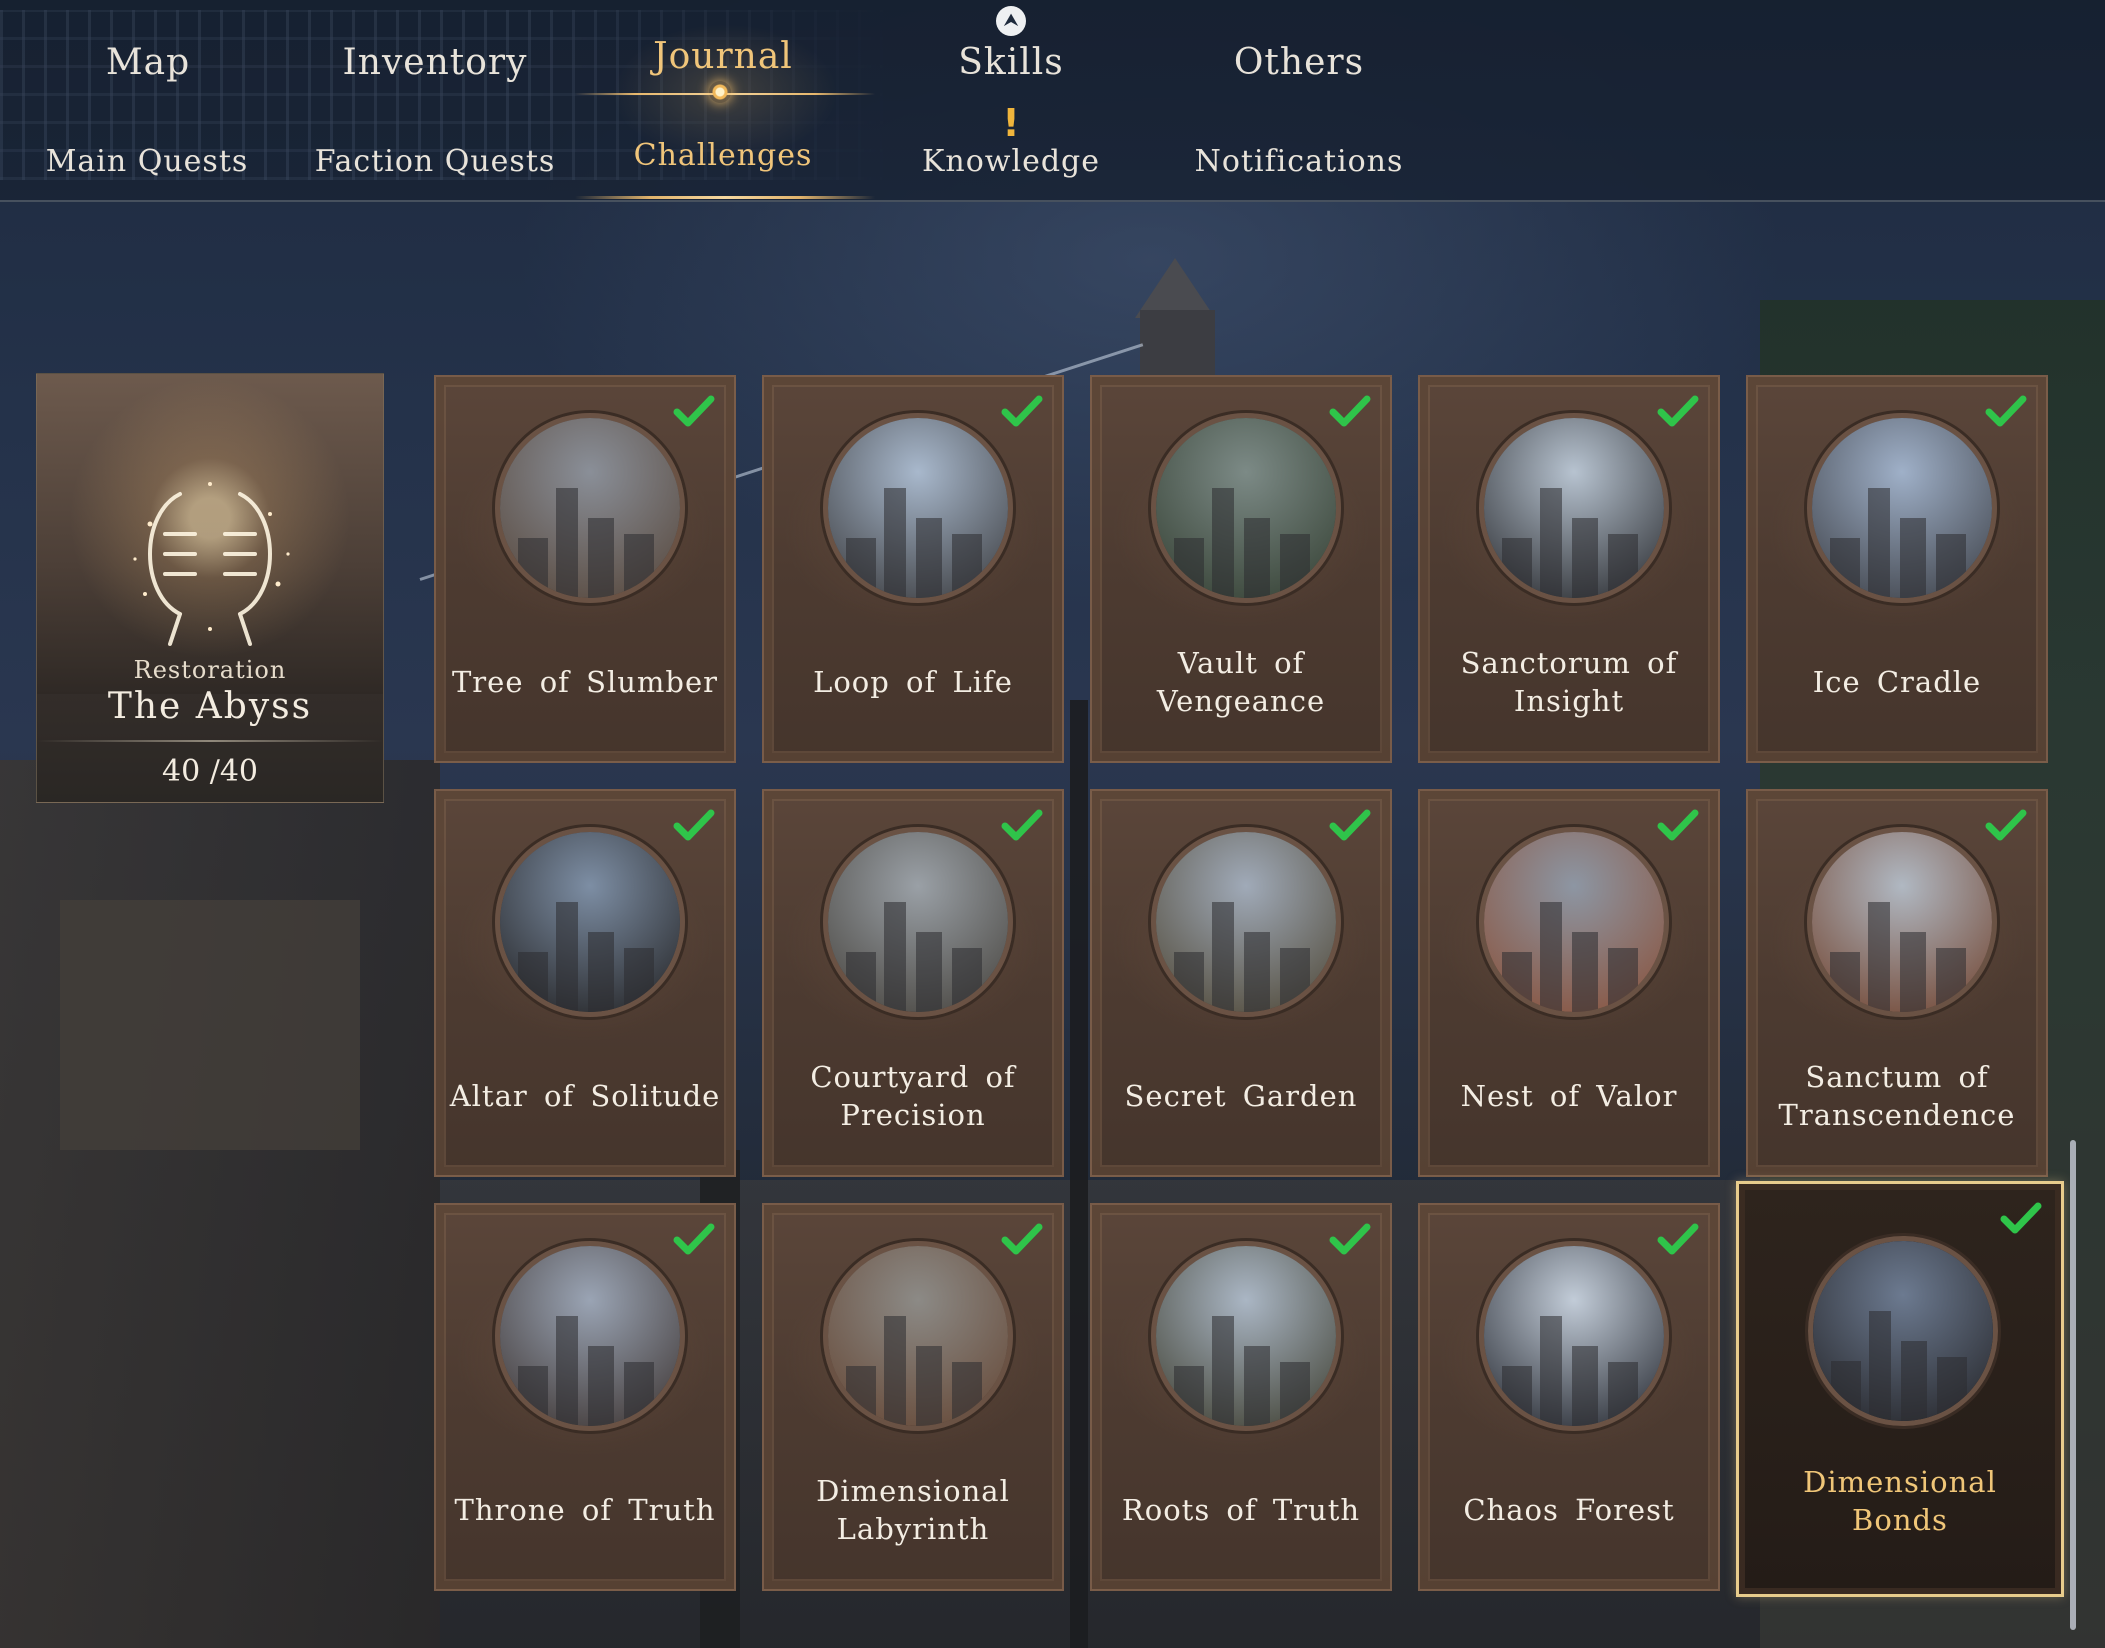  Describe the element at coordinates (1079, 1174) in the screenshot. I see `background-pillar` at that location.